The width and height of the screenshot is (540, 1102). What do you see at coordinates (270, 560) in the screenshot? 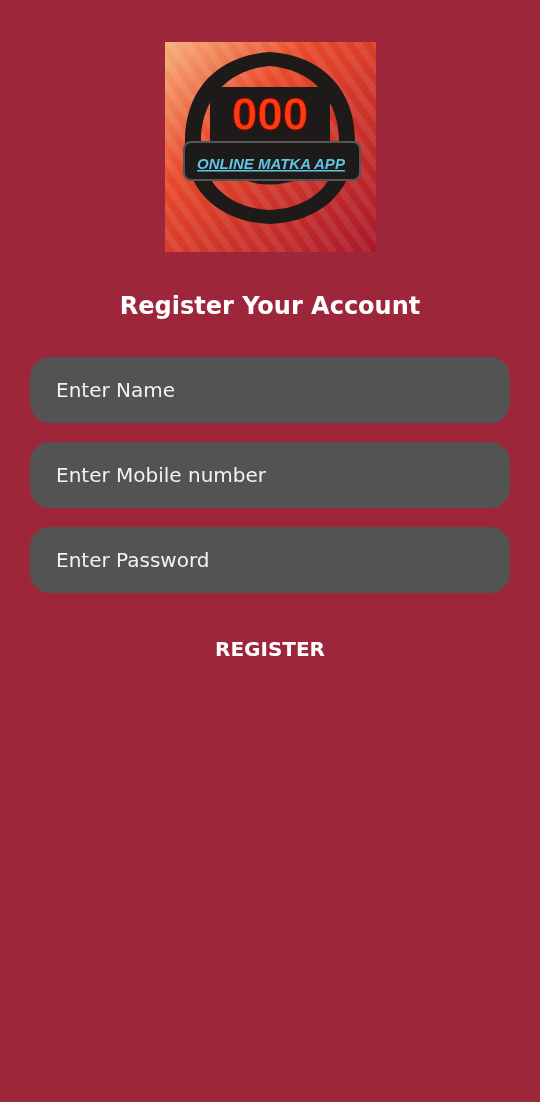
I see `input-field: Enter Password` at bounding box center [270, 560].